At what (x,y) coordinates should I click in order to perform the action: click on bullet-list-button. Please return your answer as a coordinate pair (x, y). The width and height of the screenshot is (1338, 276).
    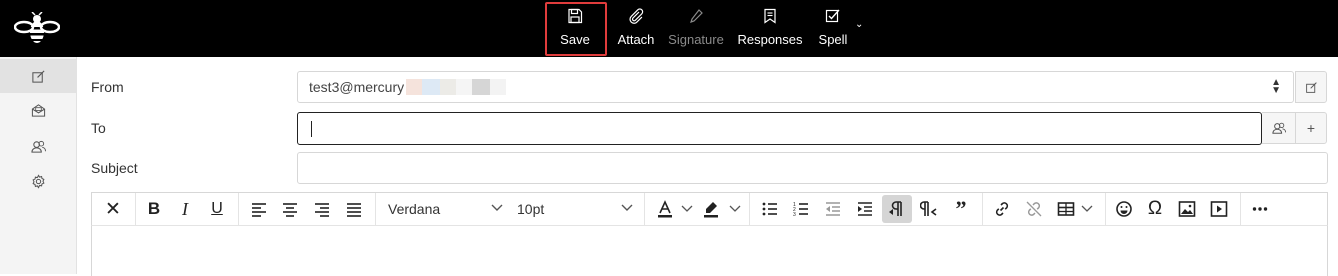
    Looking at the image, I should click on (770, 209).